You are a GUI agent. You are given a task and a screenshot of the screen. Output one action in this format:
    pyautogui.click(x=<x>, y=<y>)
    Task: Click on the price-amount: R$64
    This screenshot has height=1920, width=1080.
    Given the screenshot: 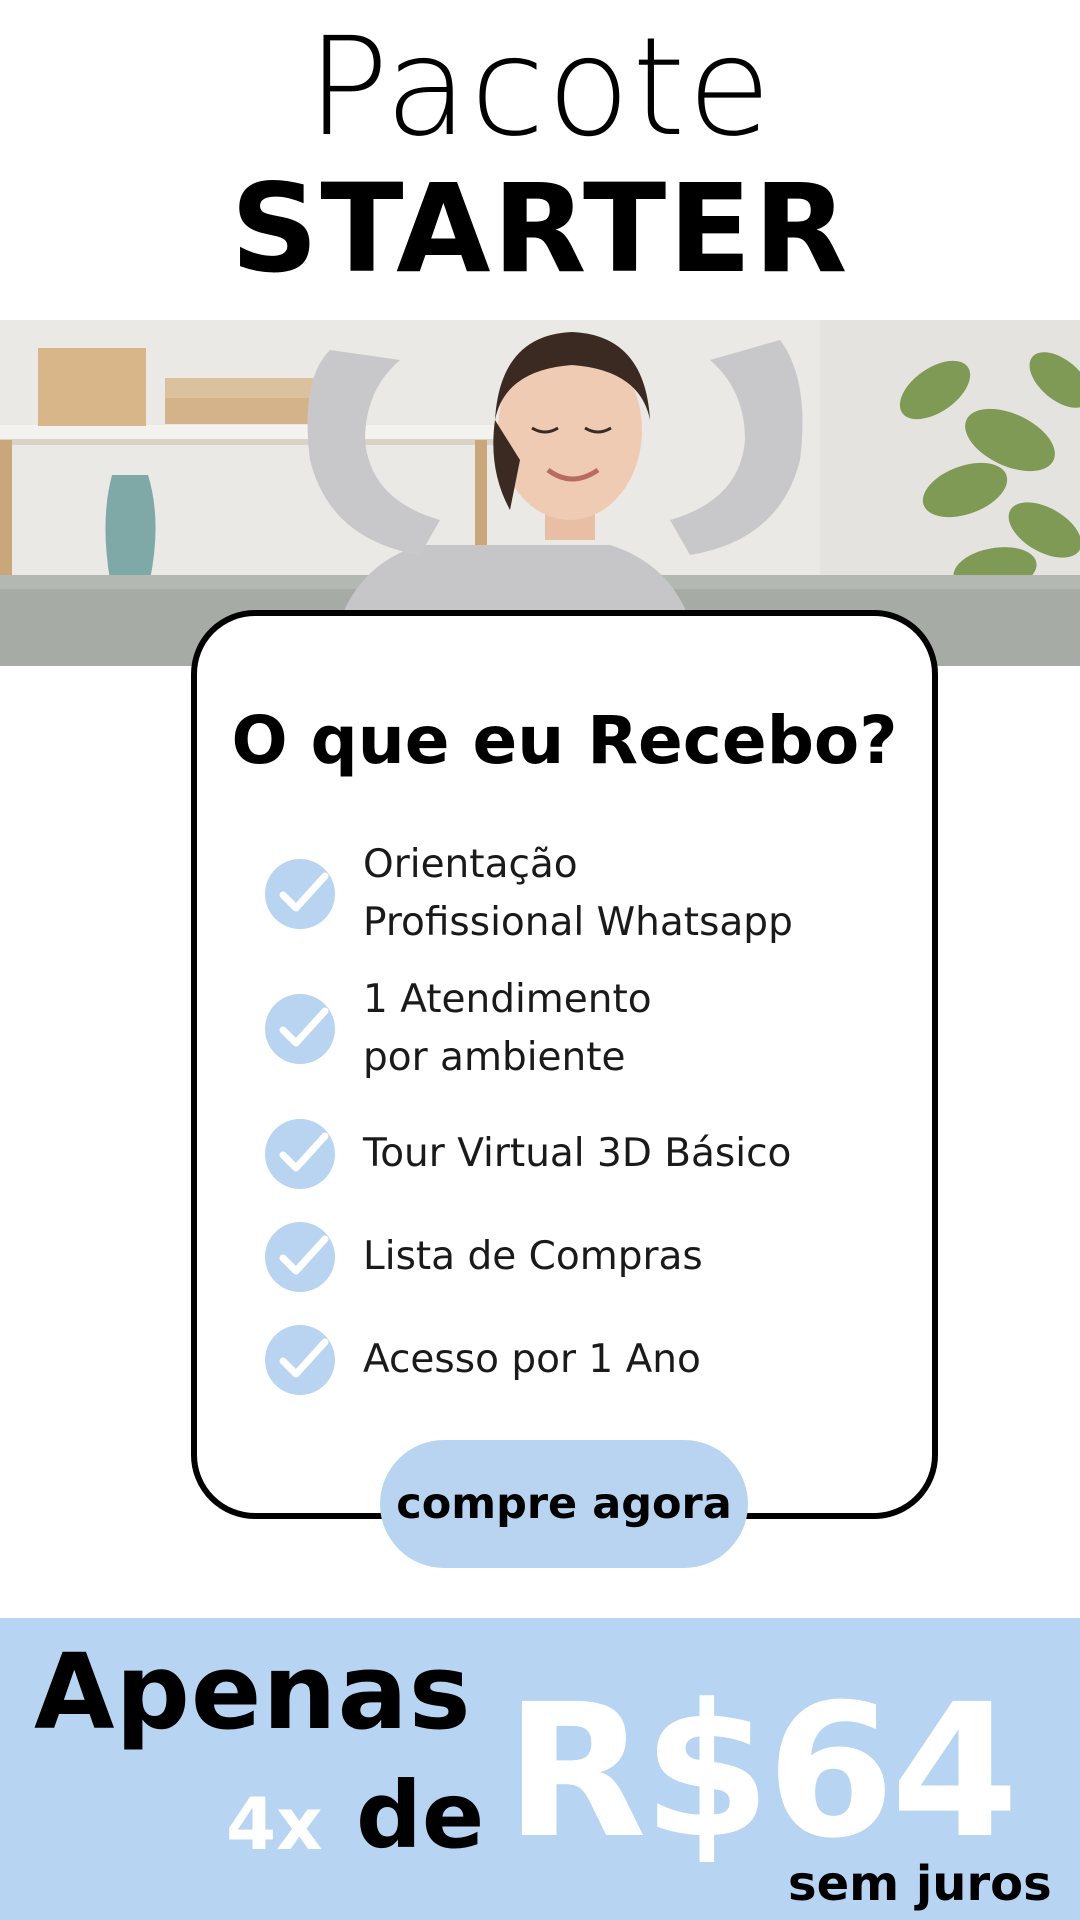 What is the action you would take?
    pyautogui.click(x=762, y=1772)
    